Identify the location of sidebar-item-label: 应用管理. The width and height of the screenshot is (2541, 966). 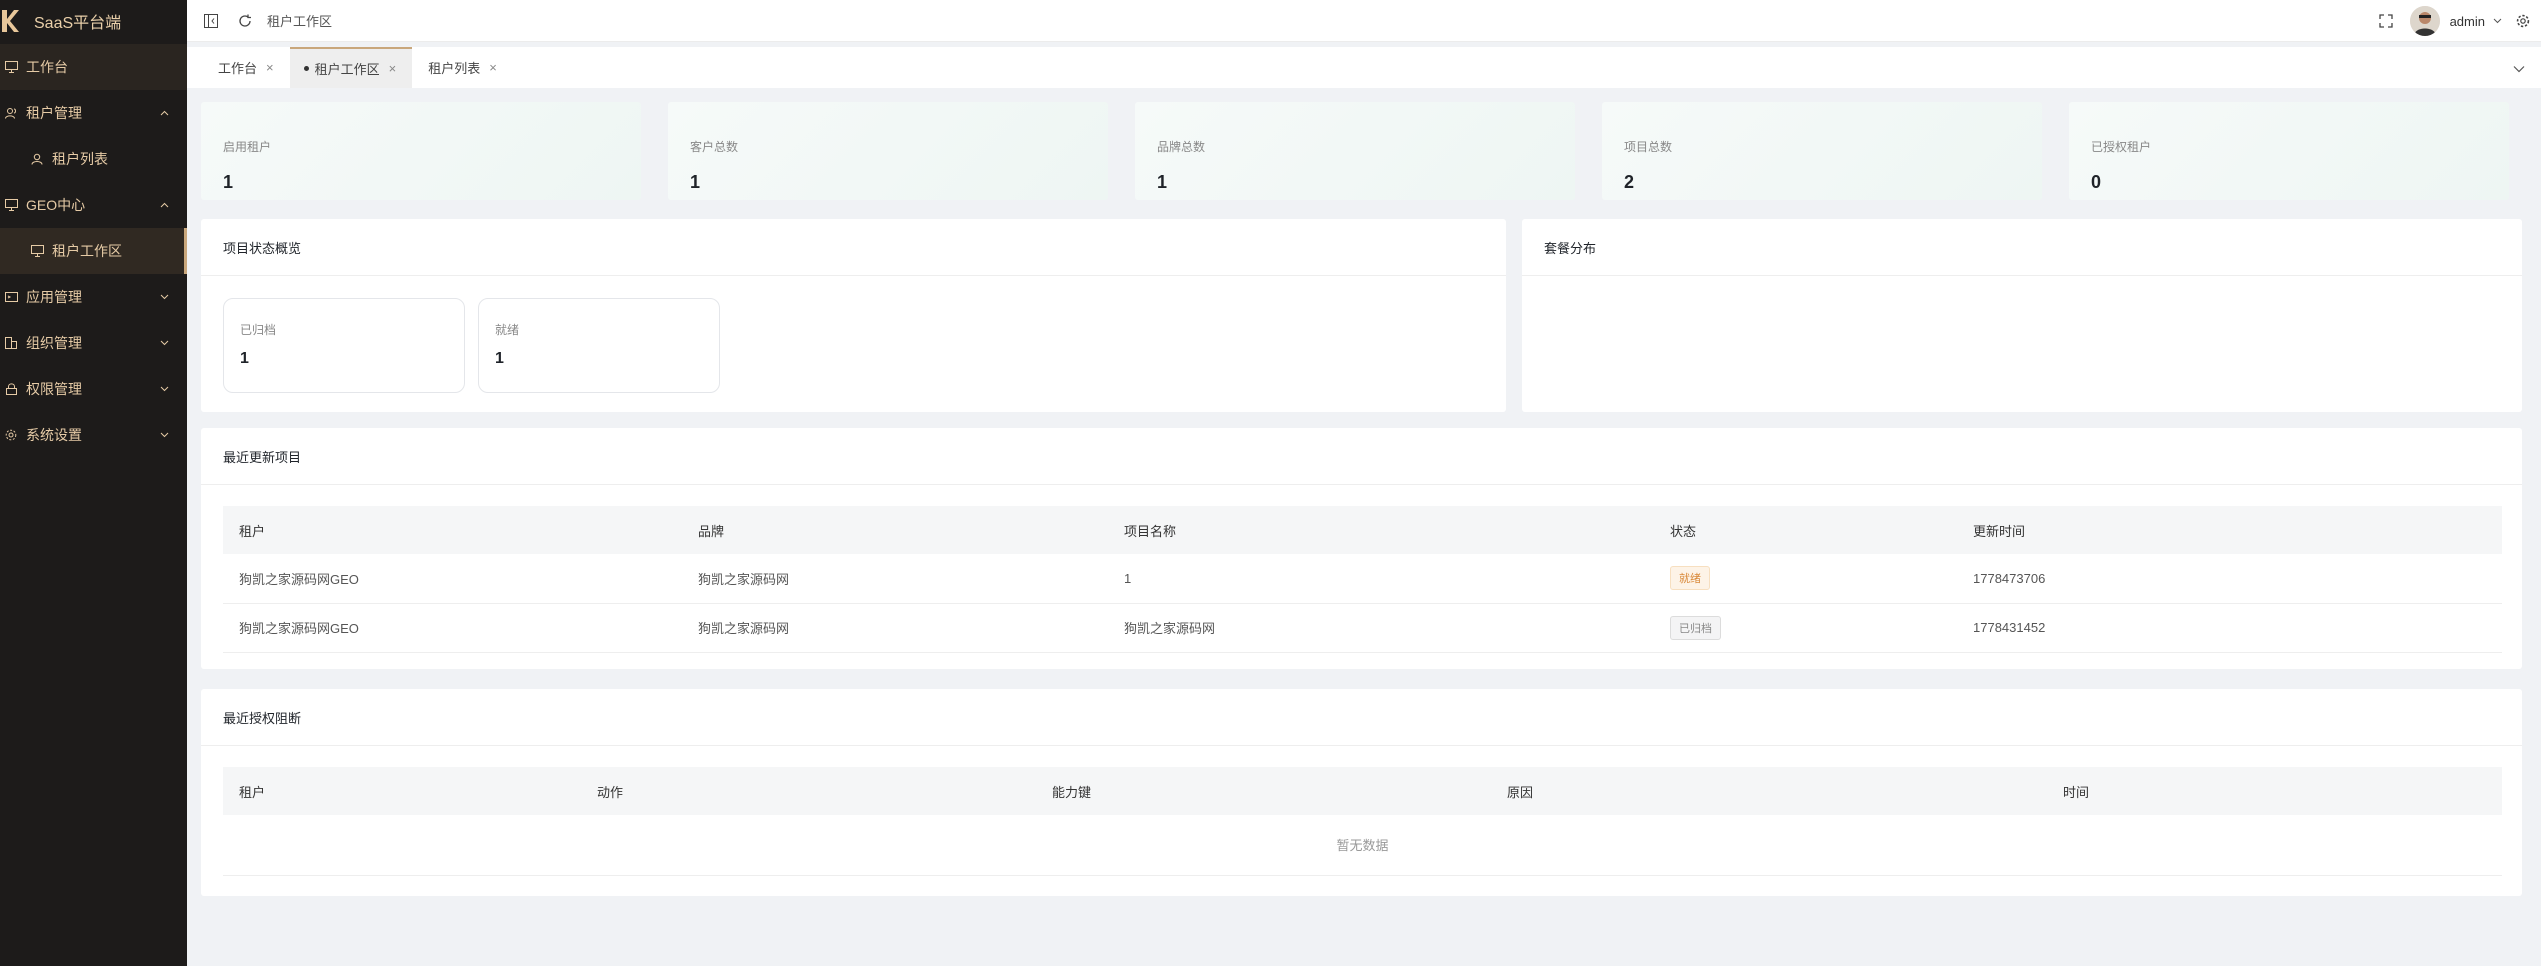
(54, 297).